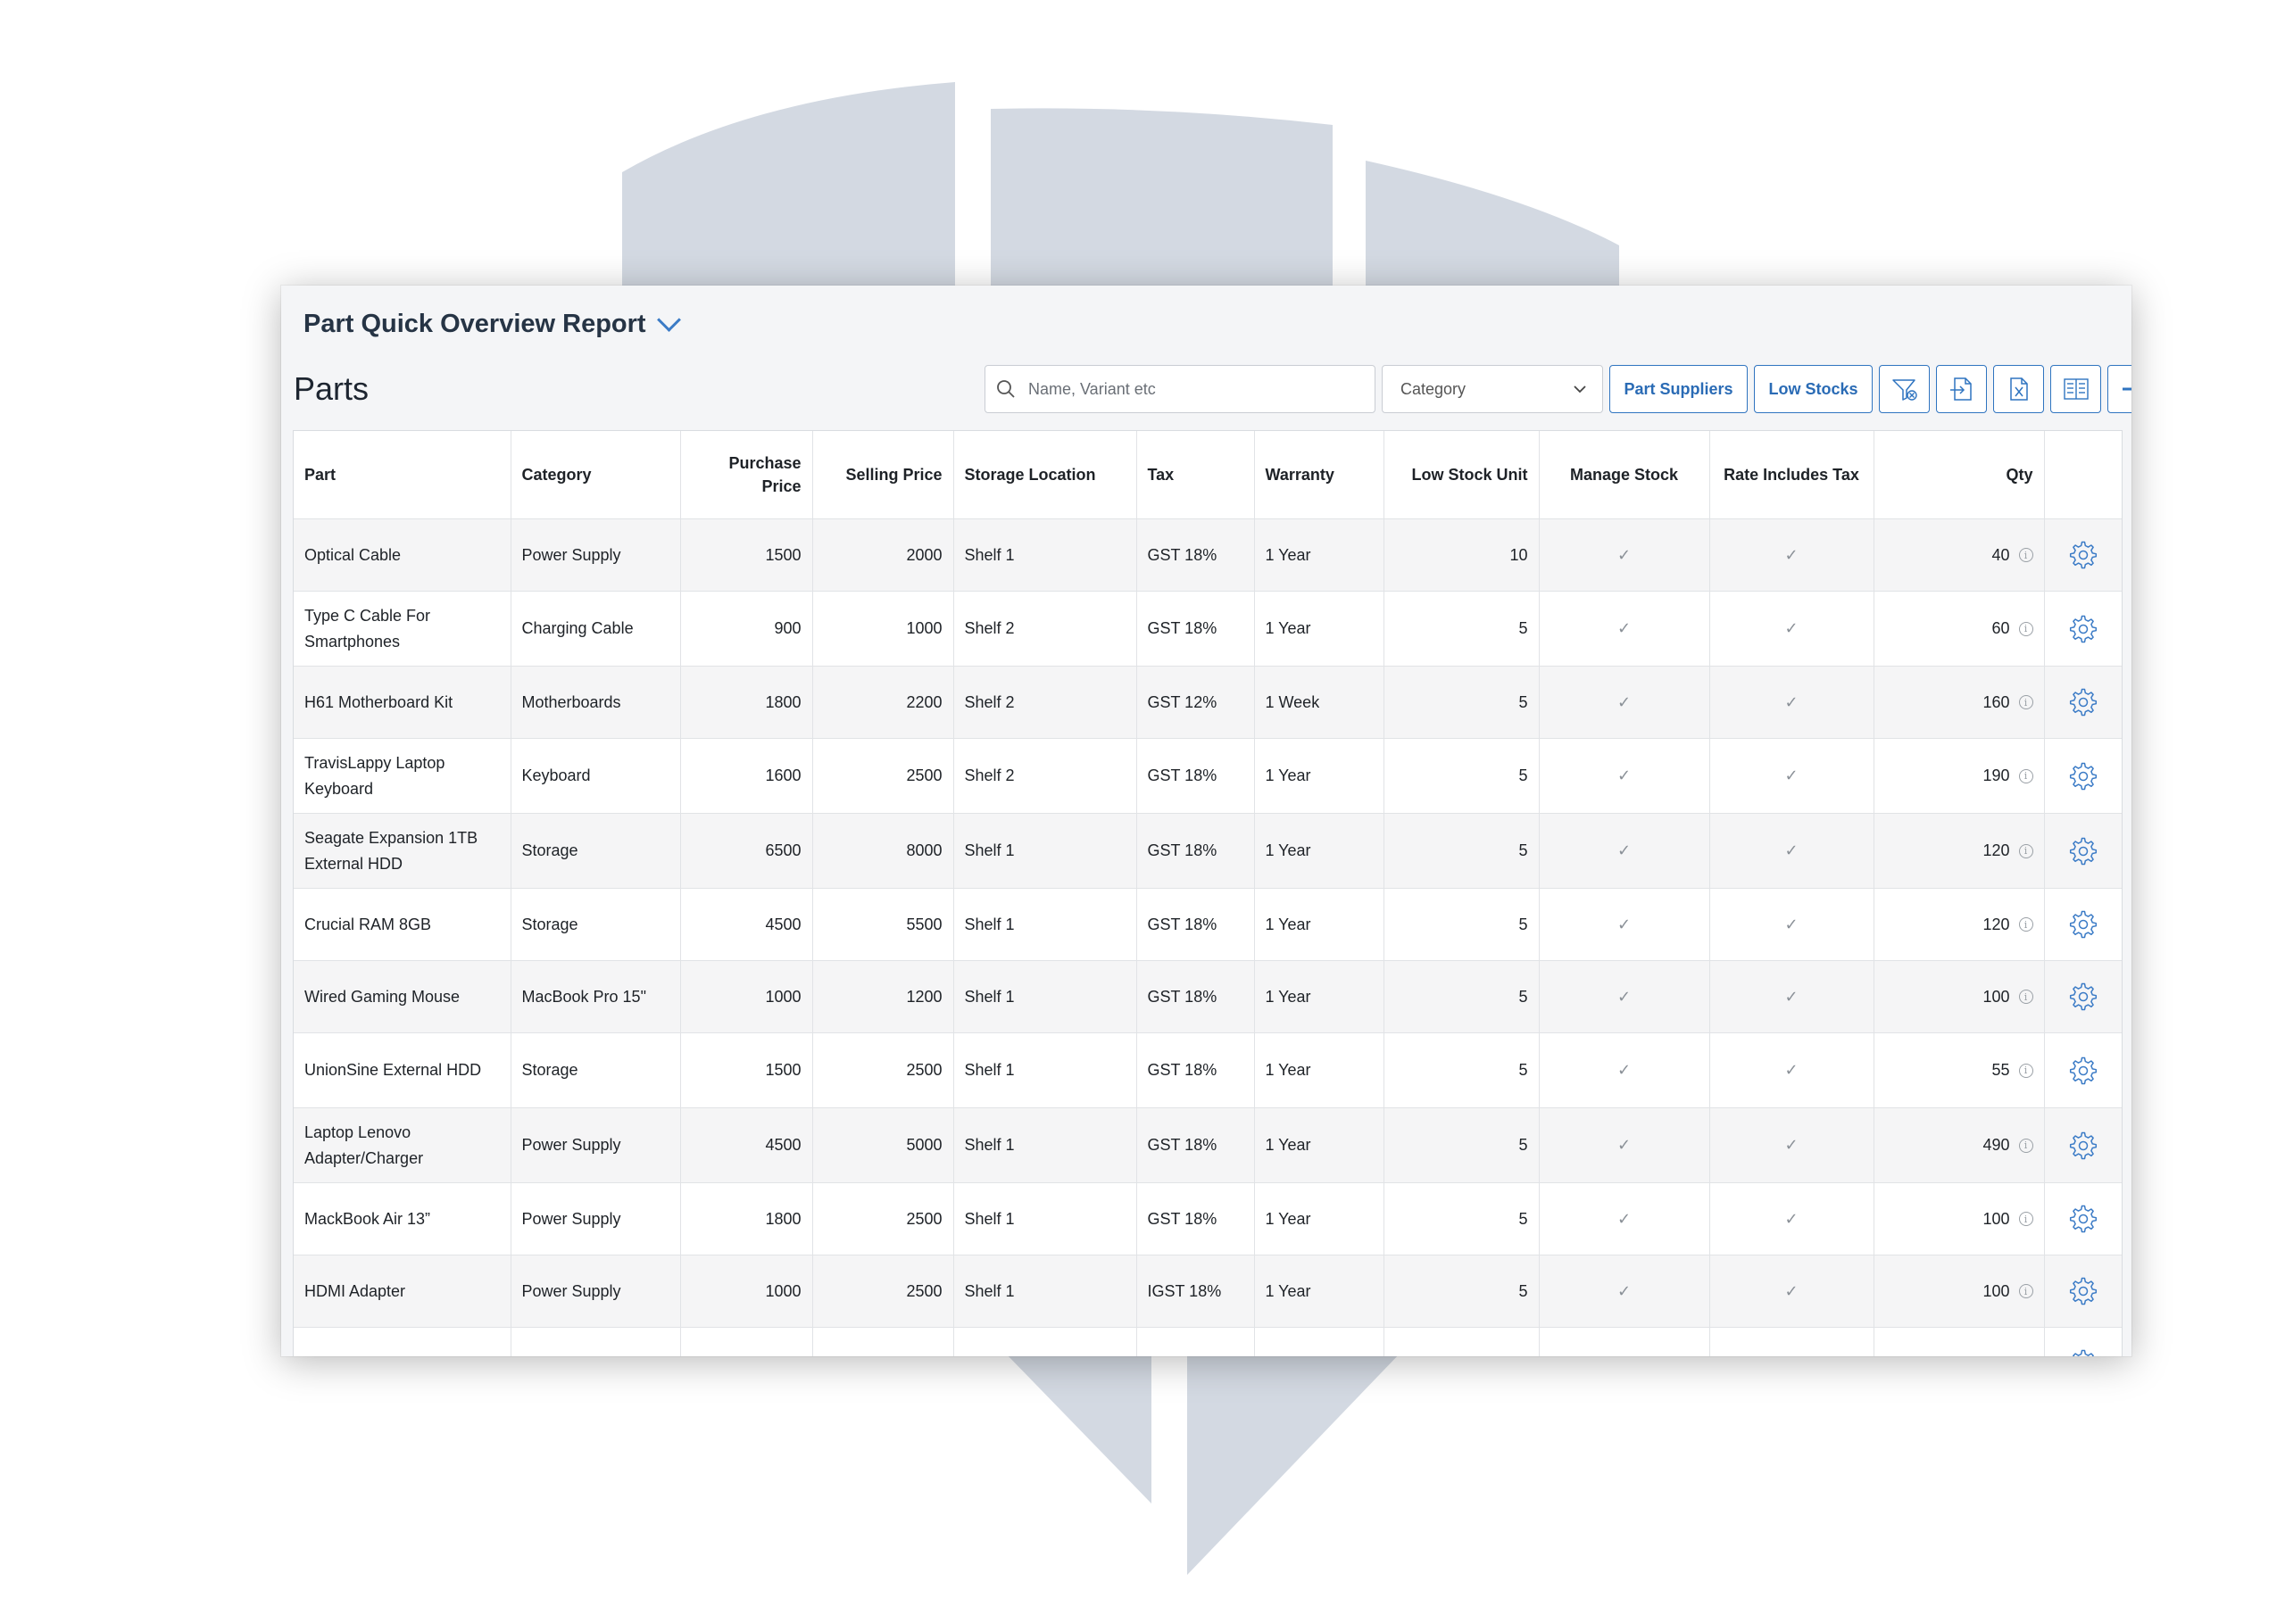  Describe the element at coordinates (596, 475) in the screenshot. I see `column-header-category: Category` at that location.